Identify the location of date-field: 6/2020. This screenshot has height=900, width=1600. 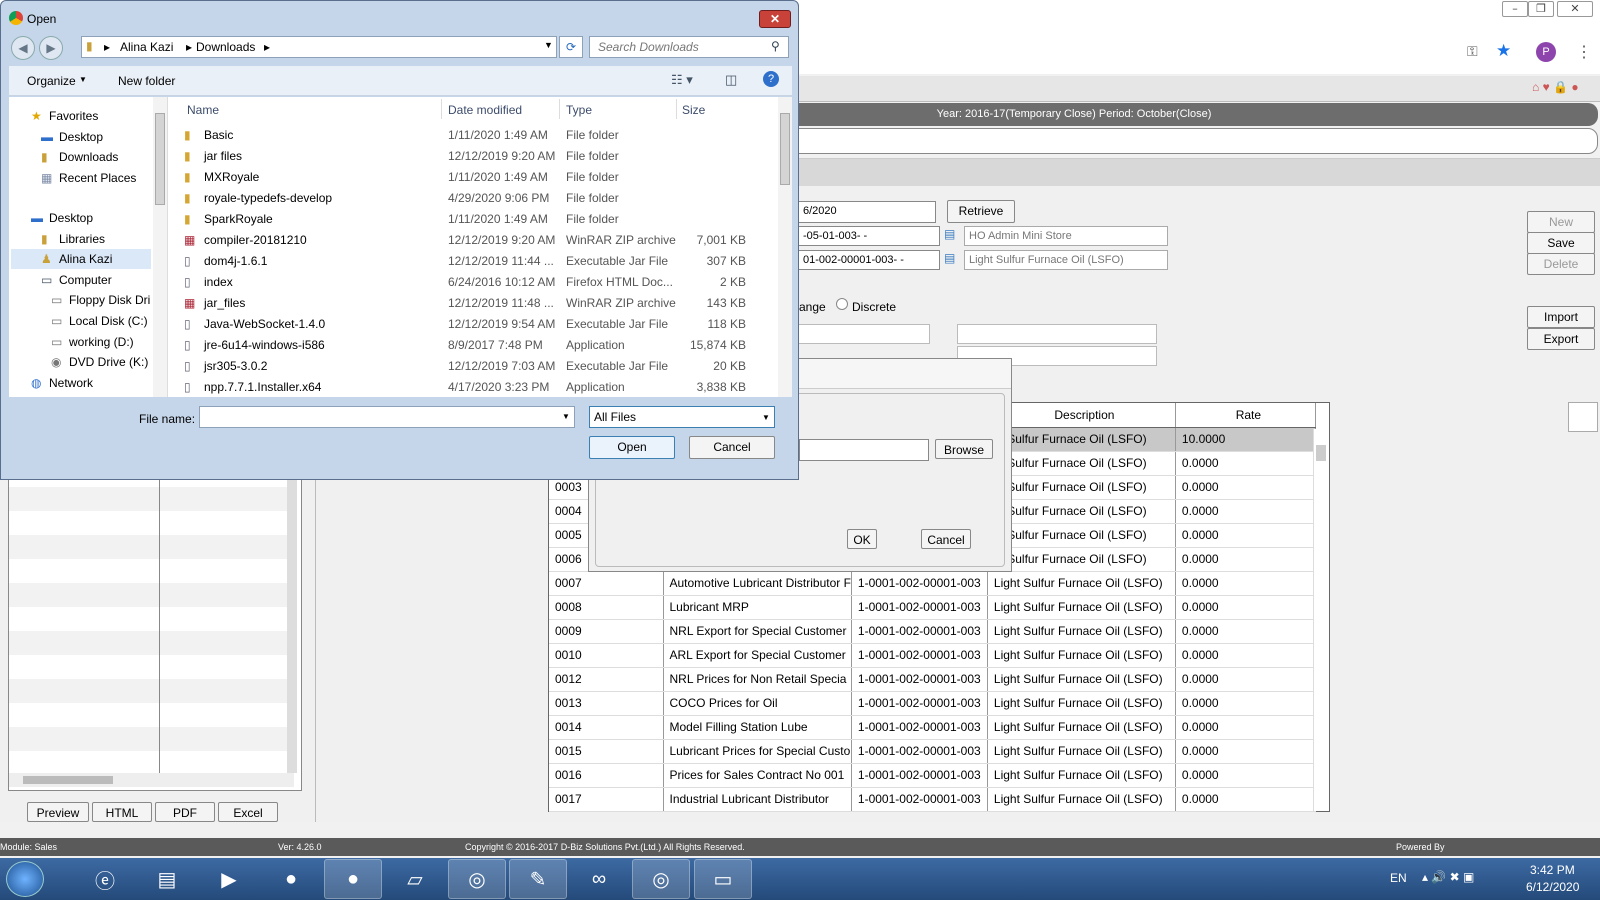
(867, 212).